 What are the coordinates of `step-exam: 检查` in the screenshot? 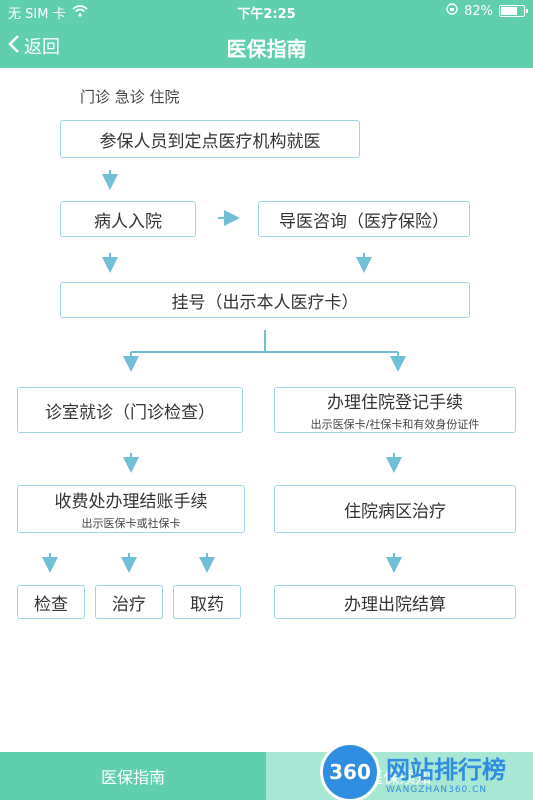 It's located at (51, 602).